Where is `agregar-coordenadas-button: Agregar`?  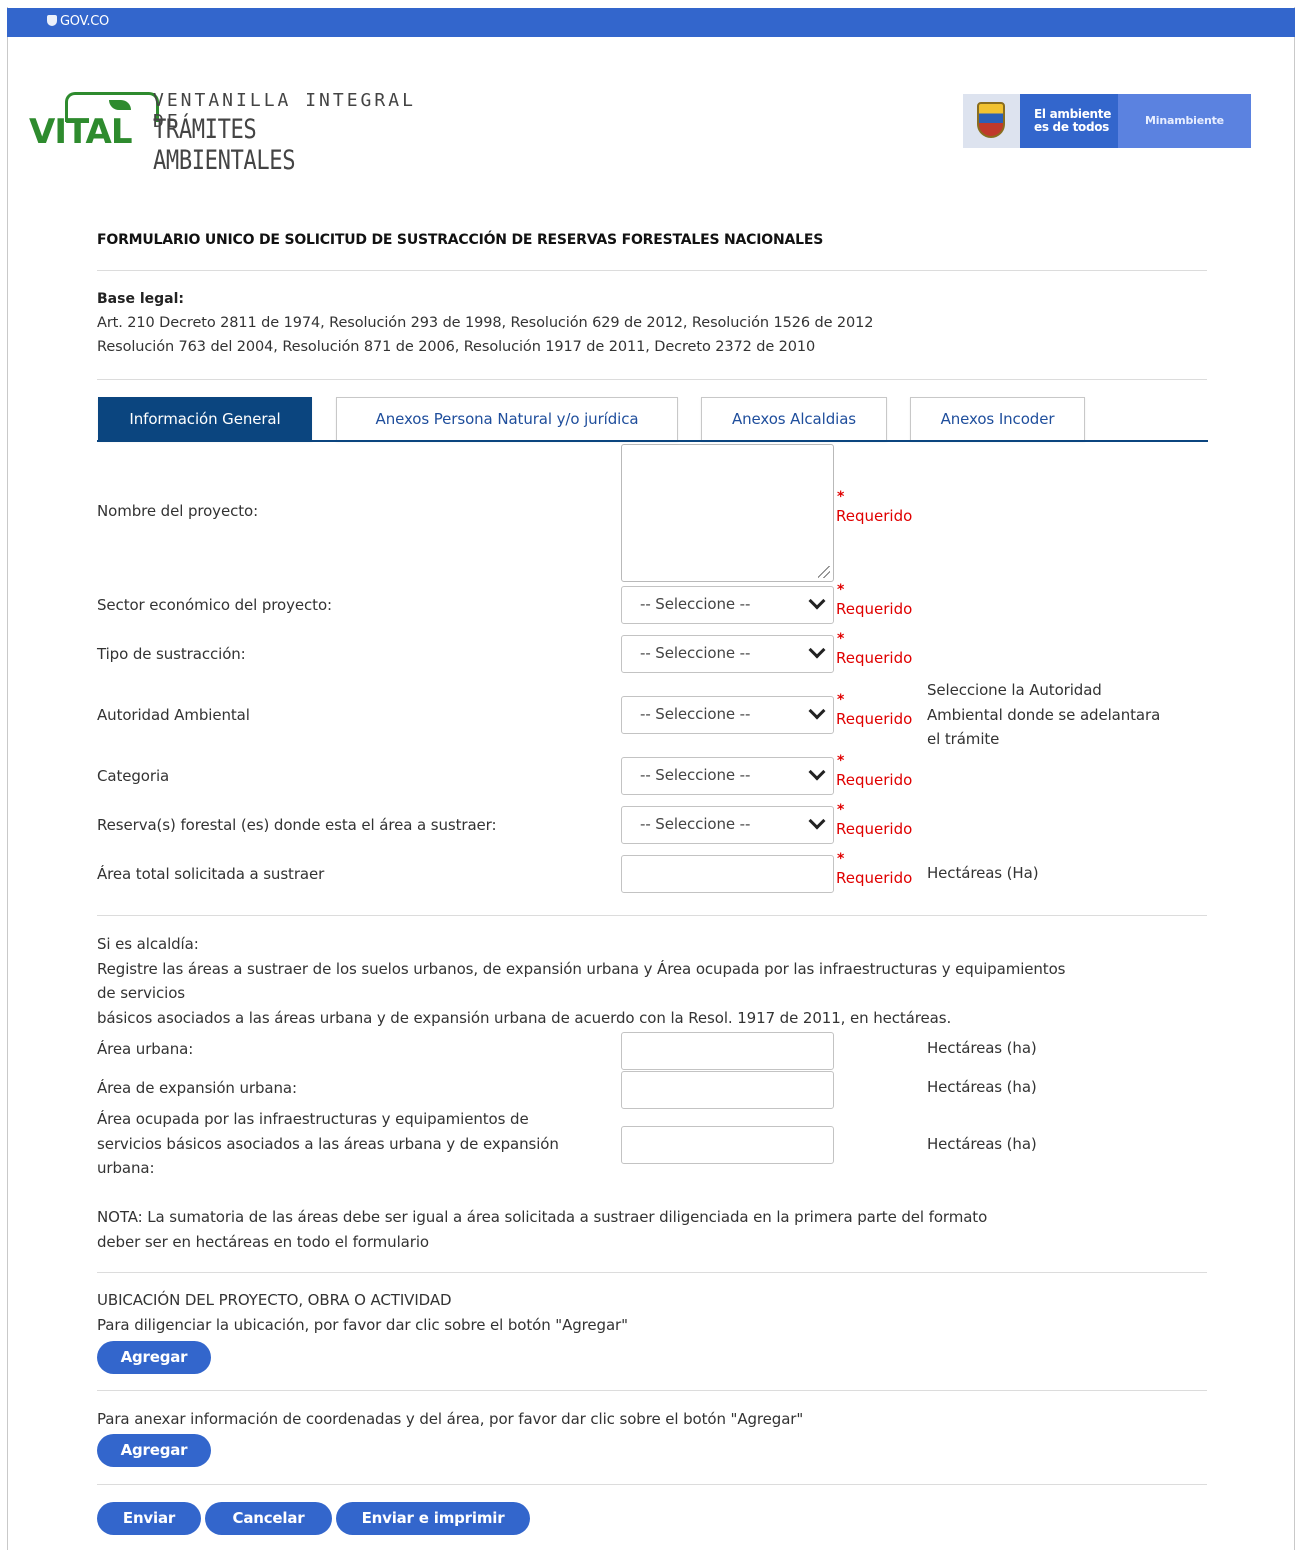 agregar-coordenadas-button: Agregar is located at coordinates (154, 1450).